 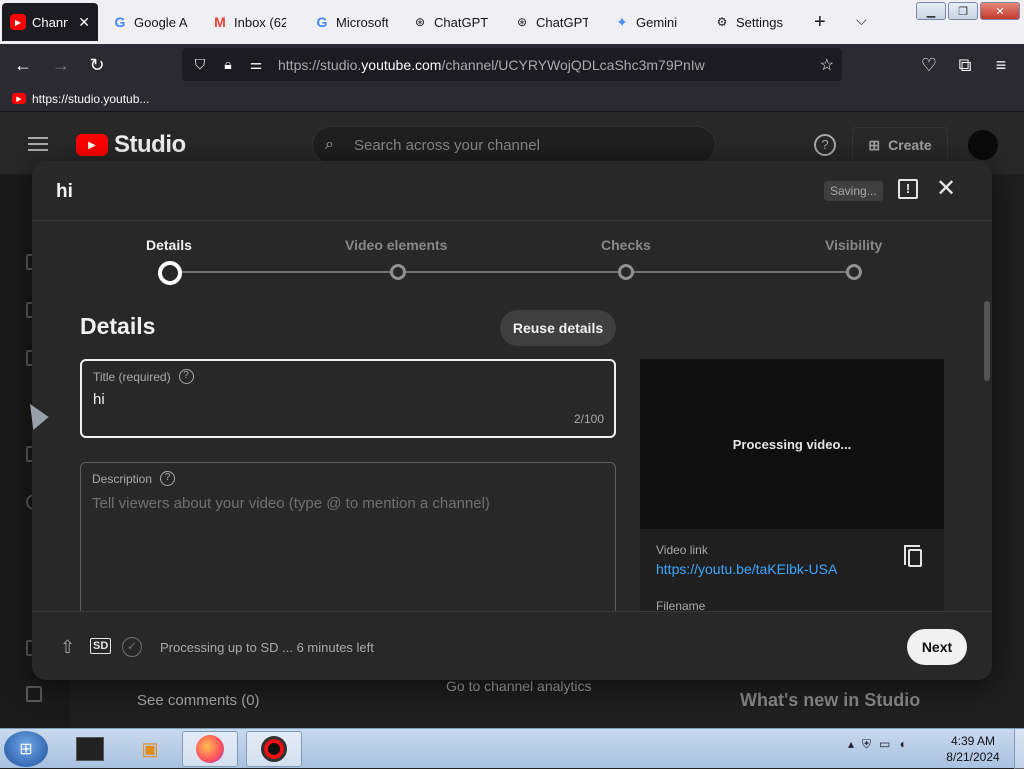 What do you see at coordinates (626, 272) in the screenshot?
I see `step-dot-checks` at bounding box center [626, 272].